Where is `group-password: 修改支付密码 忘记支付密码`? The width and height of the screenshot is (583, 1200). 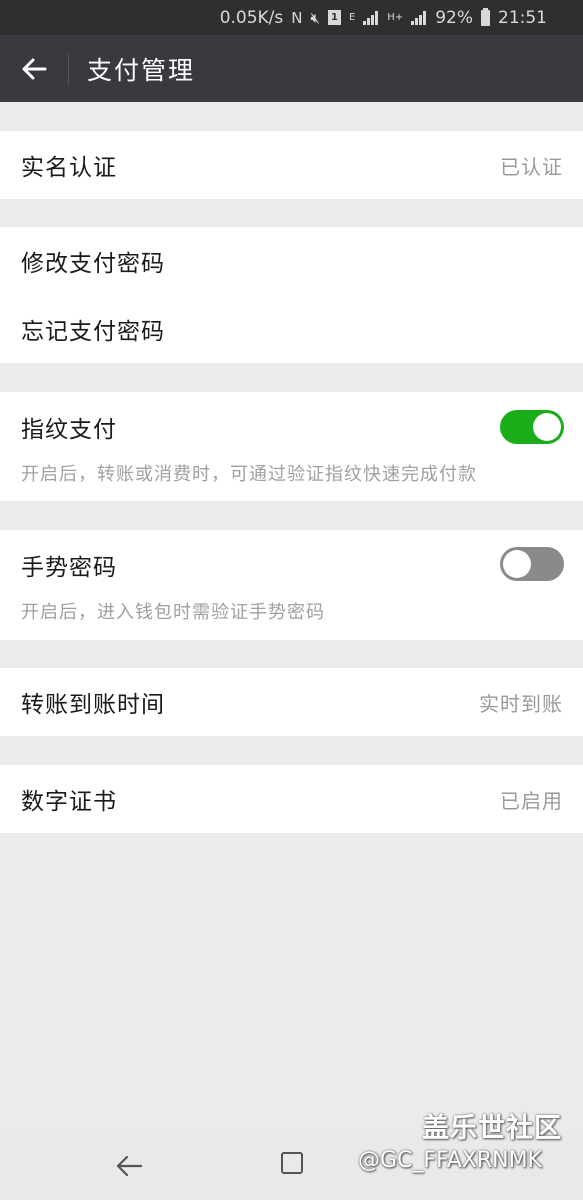 group-password: 修改支付密码 忘记支付密码 is located at coordinates (291, 295).